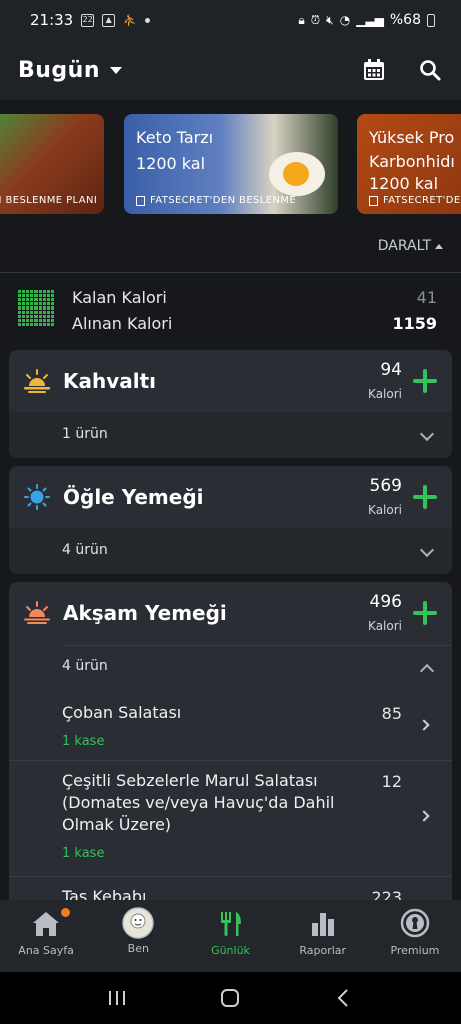 The height and width of the screenshot is (1024, 461). Describe the element at coordinates (370, 20) in the screenshot. I see `signal-icon: ▁▃▅` at that location.